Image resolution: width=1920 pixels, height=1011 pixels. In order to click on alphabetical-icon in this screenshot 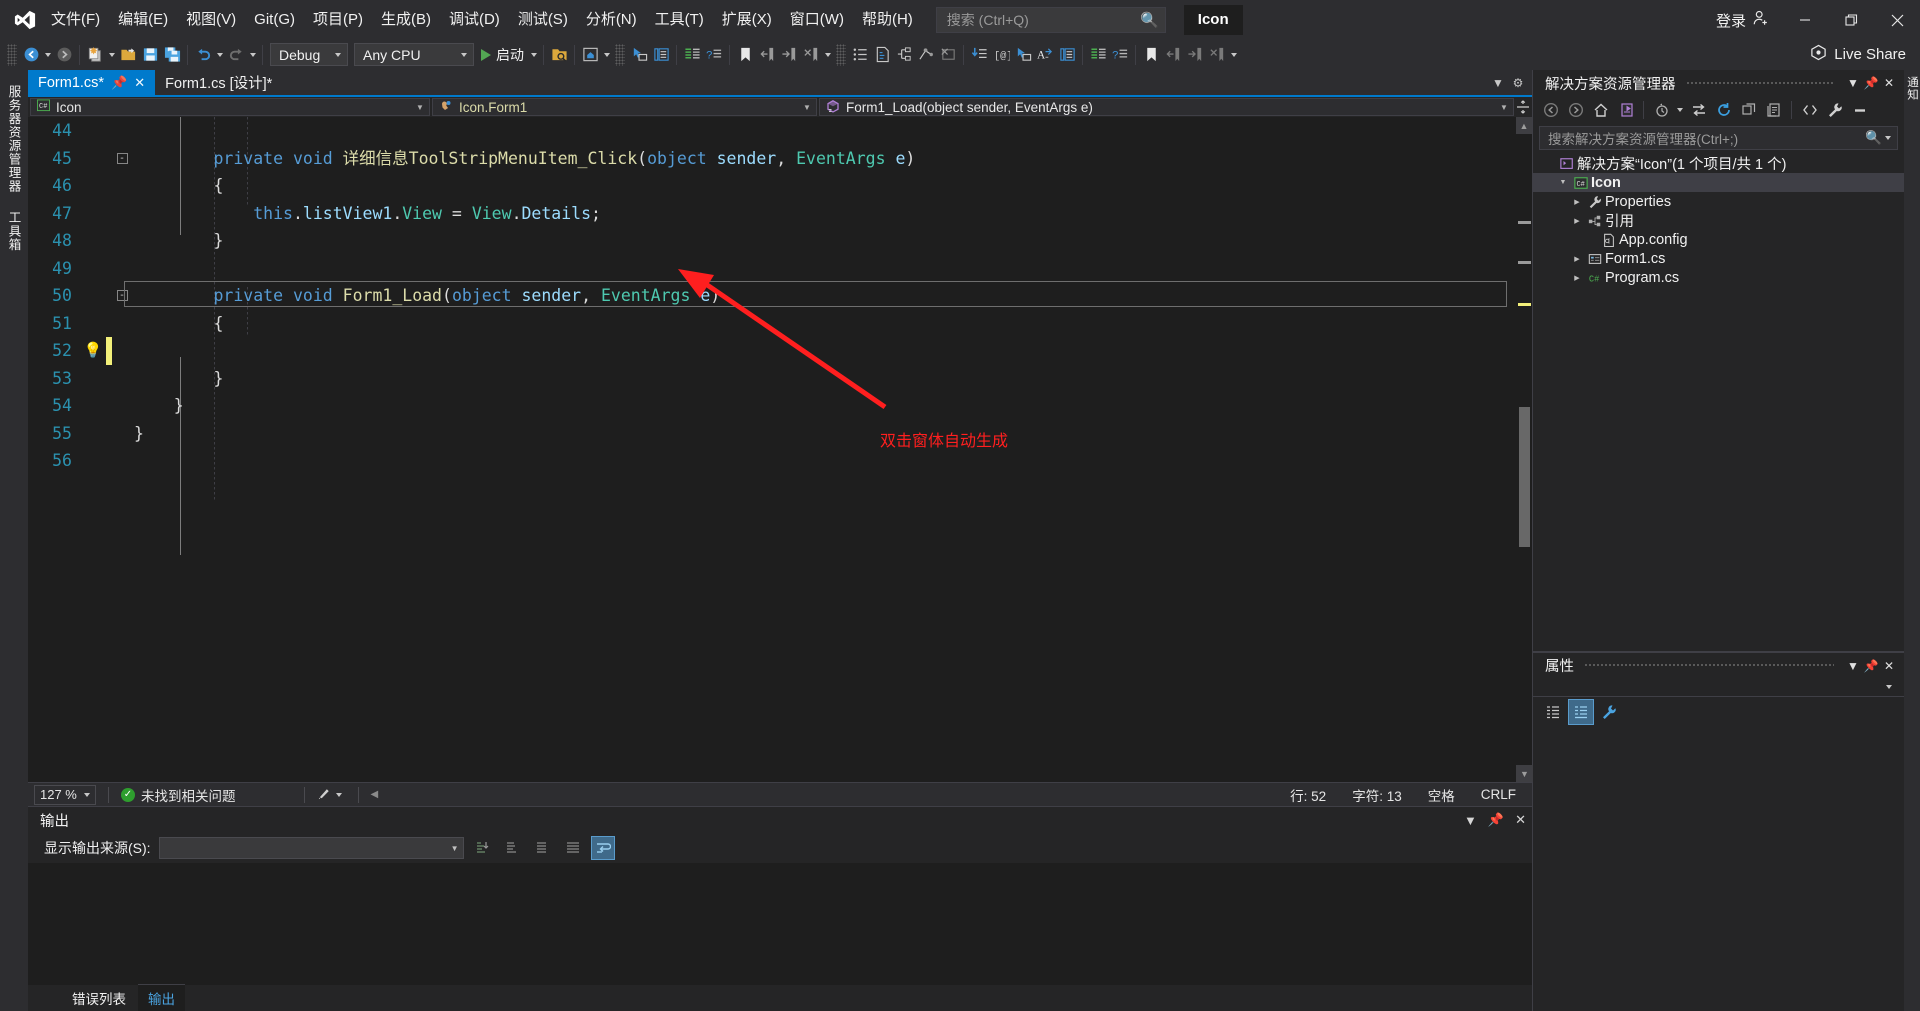, I will do `click(1581, 711)`.